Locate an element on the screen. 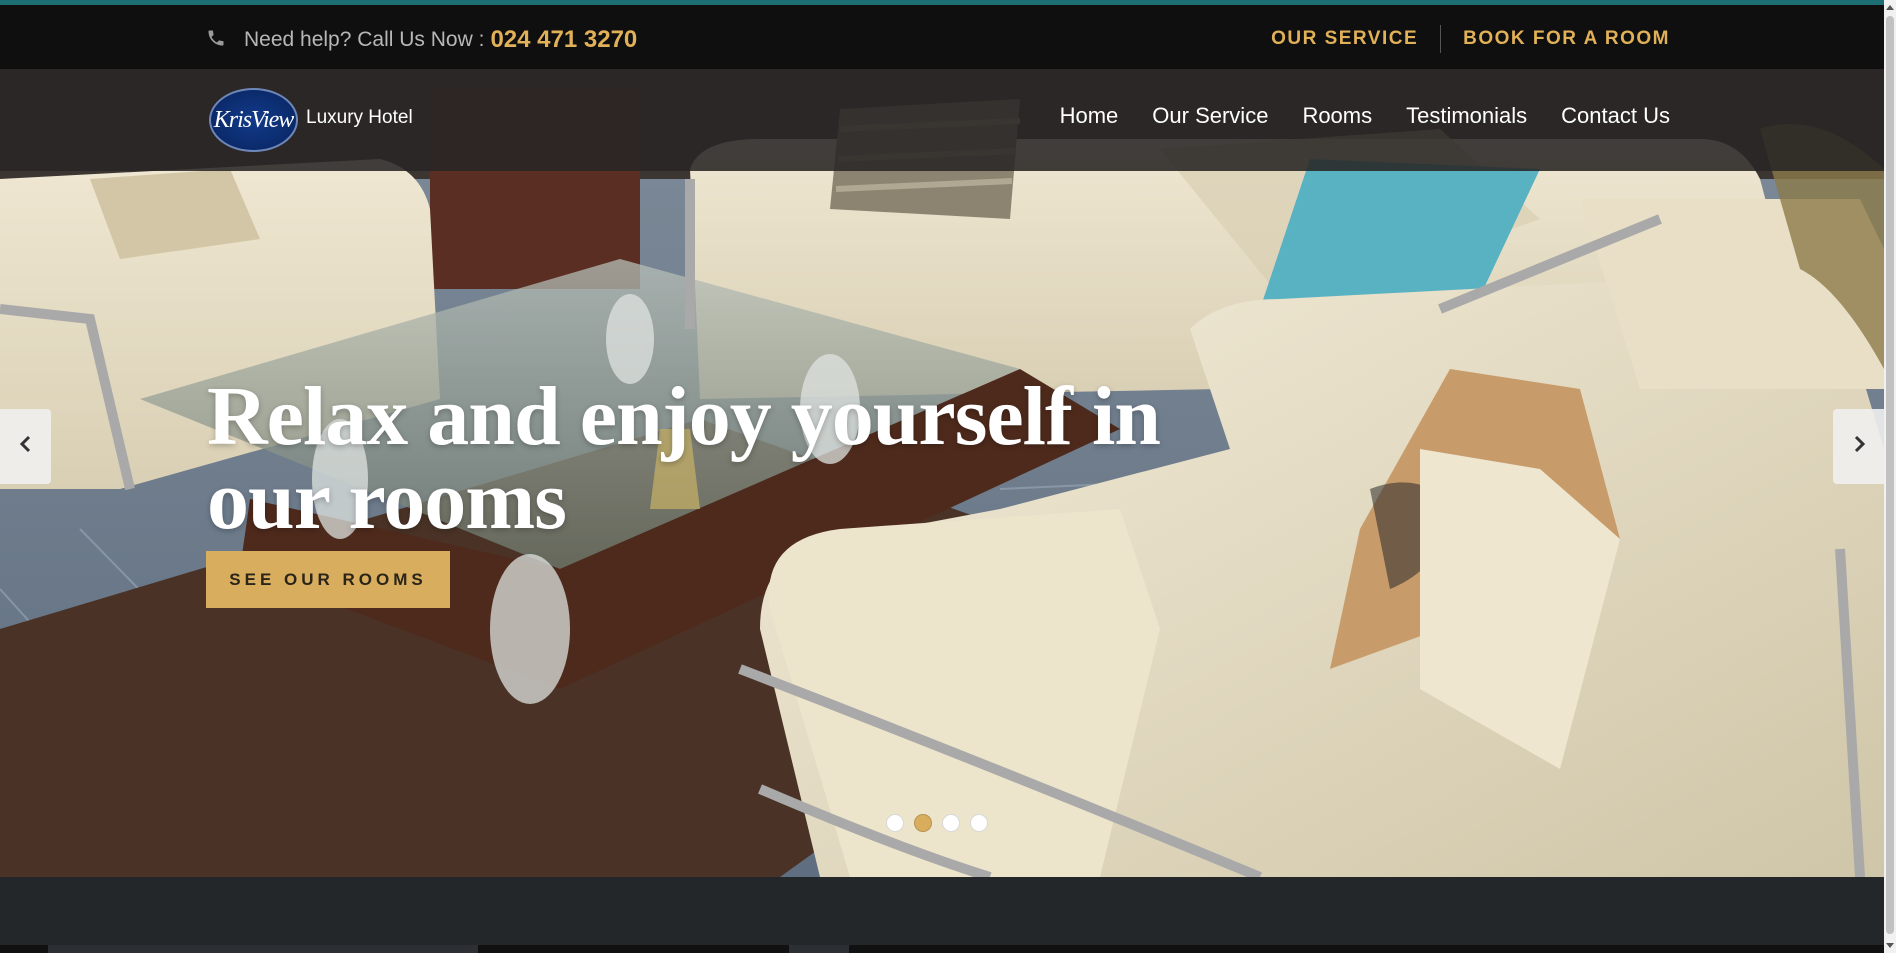 This screenshot has height=953, width=1896. see-our-rooms-button: SEE OUR ROOMS is located at coordinates (328, 579).